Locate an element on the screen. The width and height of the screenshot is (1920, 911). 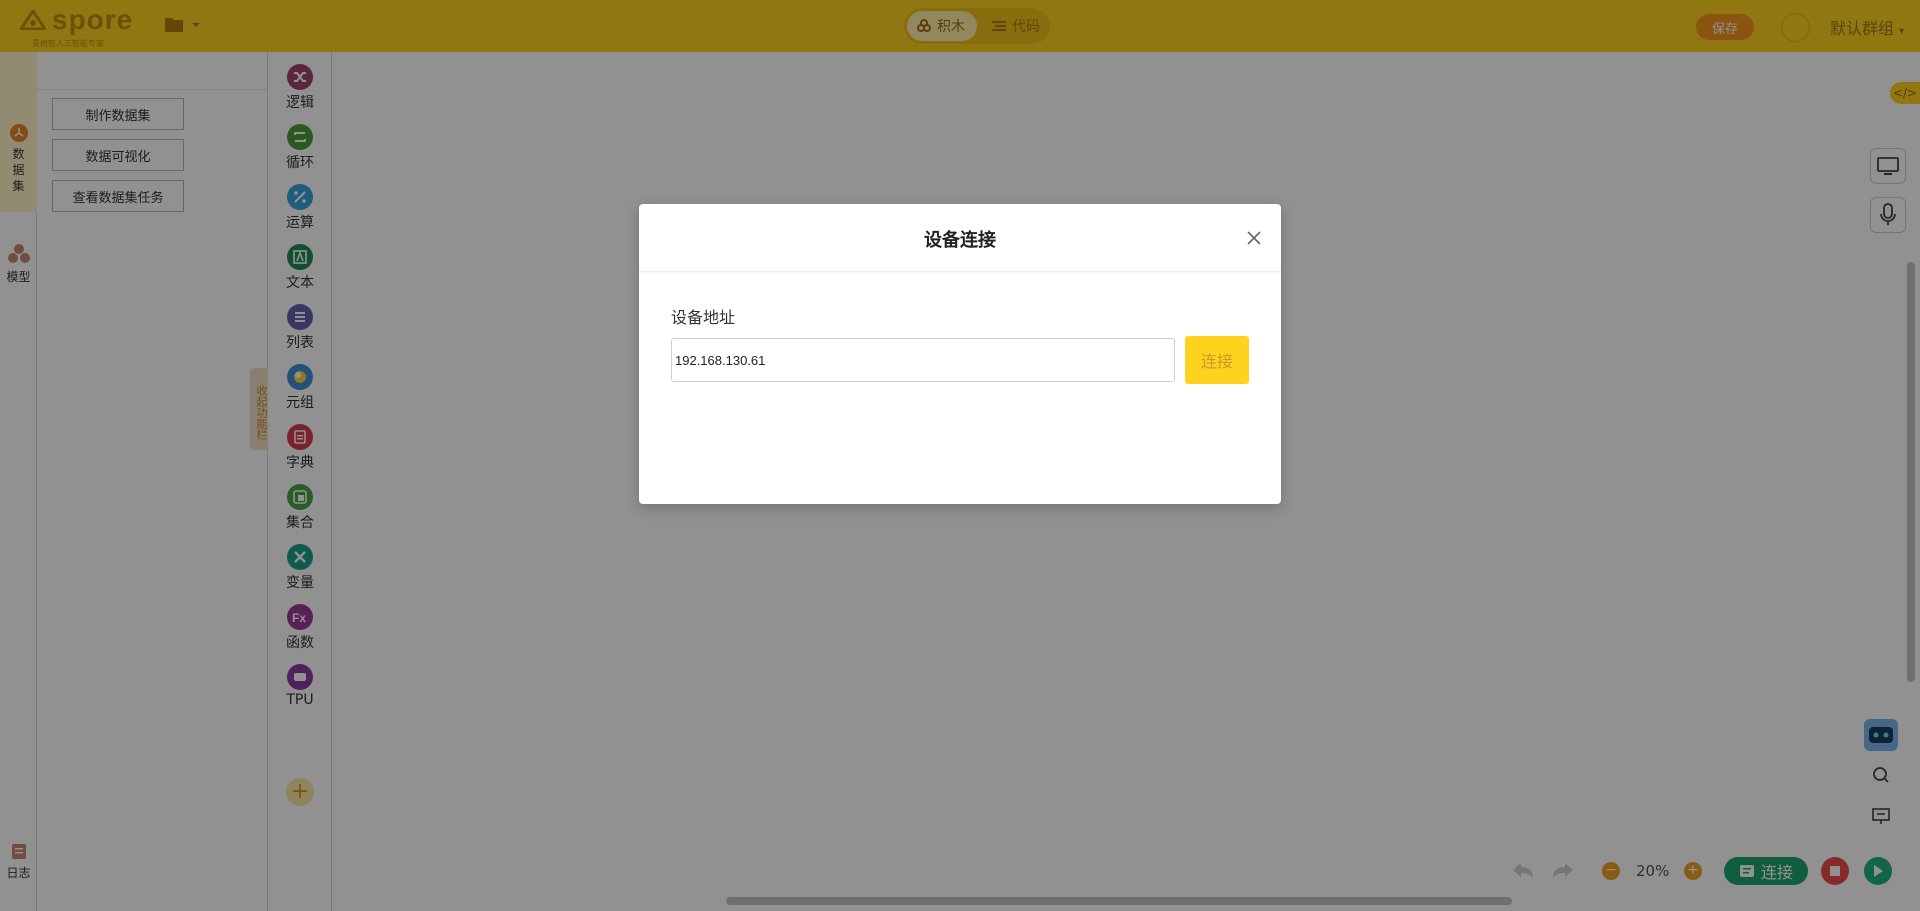
device-address-input is located at coordinates (923, 360).